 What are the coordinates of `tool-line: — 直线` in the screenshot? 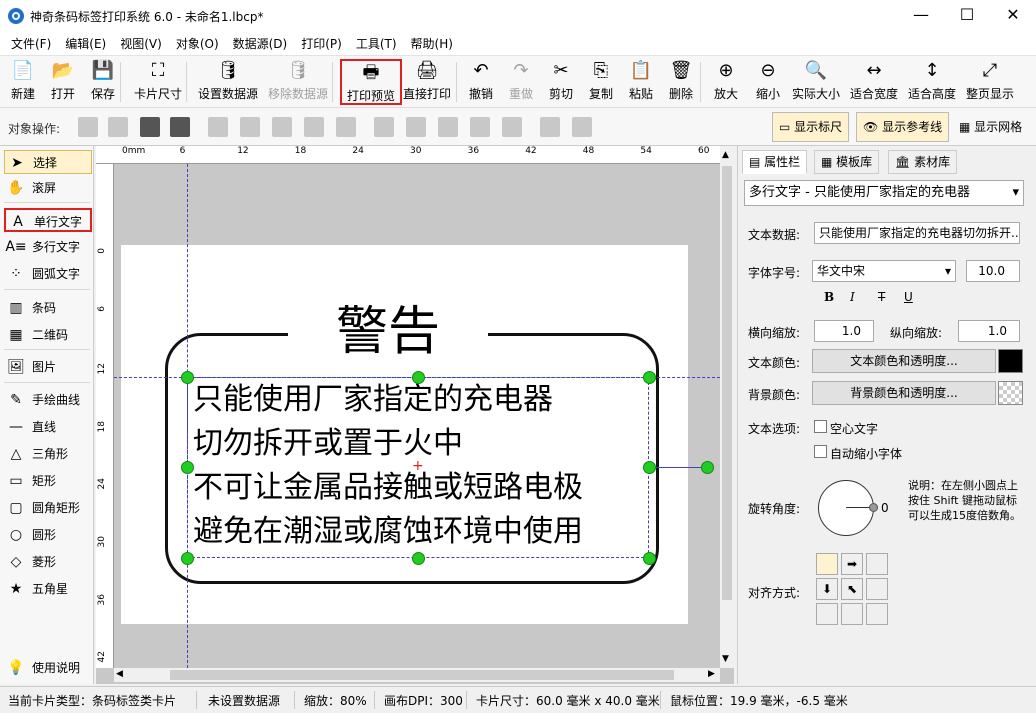 It's located at (48, 427).